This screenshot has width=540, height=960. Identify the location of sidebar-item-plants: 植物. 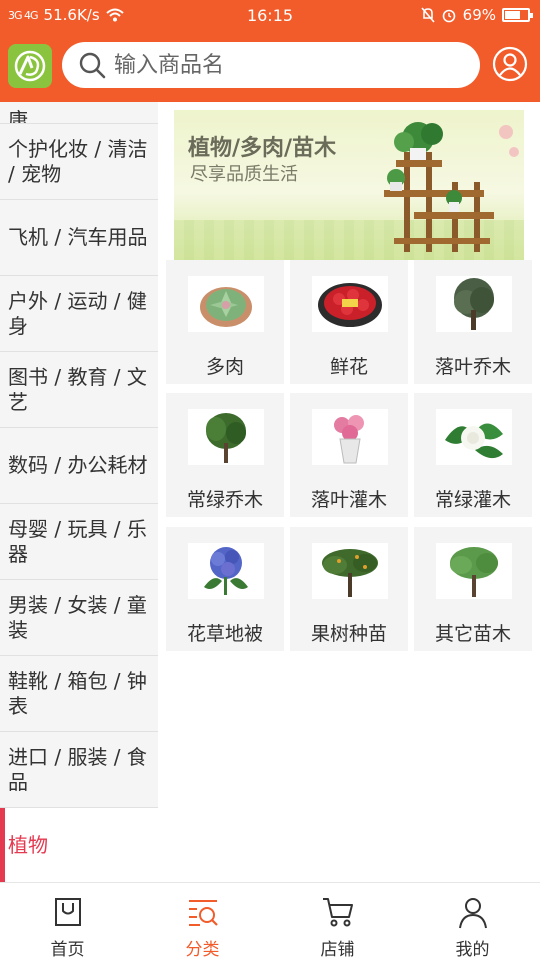
(79, 845).